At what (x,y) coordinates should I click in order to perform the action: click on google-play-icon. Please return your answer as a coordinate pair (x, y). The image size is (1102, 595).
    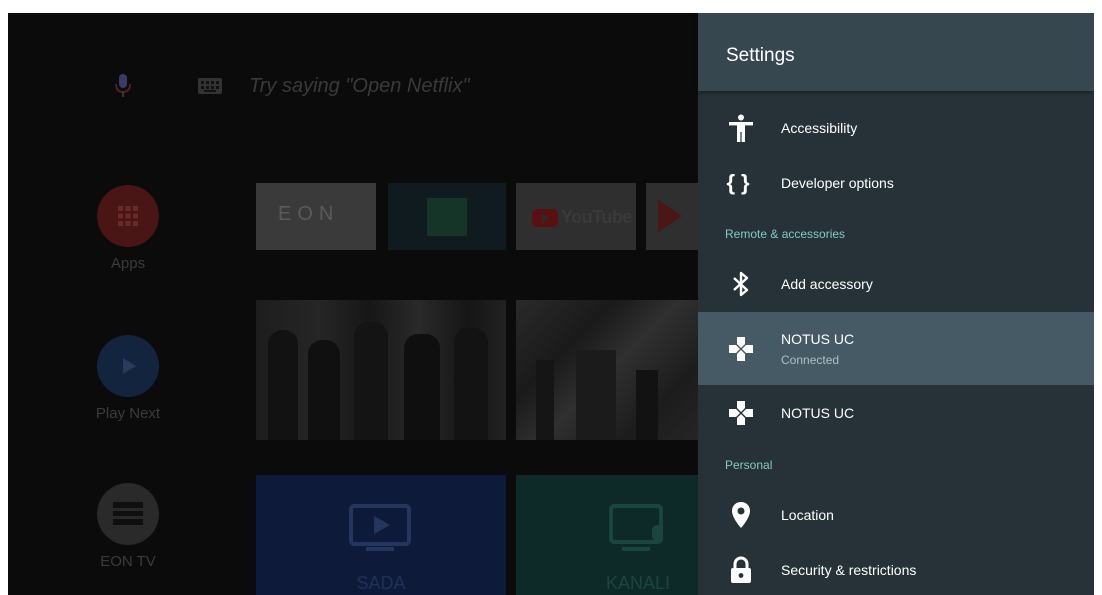
    Looking at the image, I should click on (670, 216).